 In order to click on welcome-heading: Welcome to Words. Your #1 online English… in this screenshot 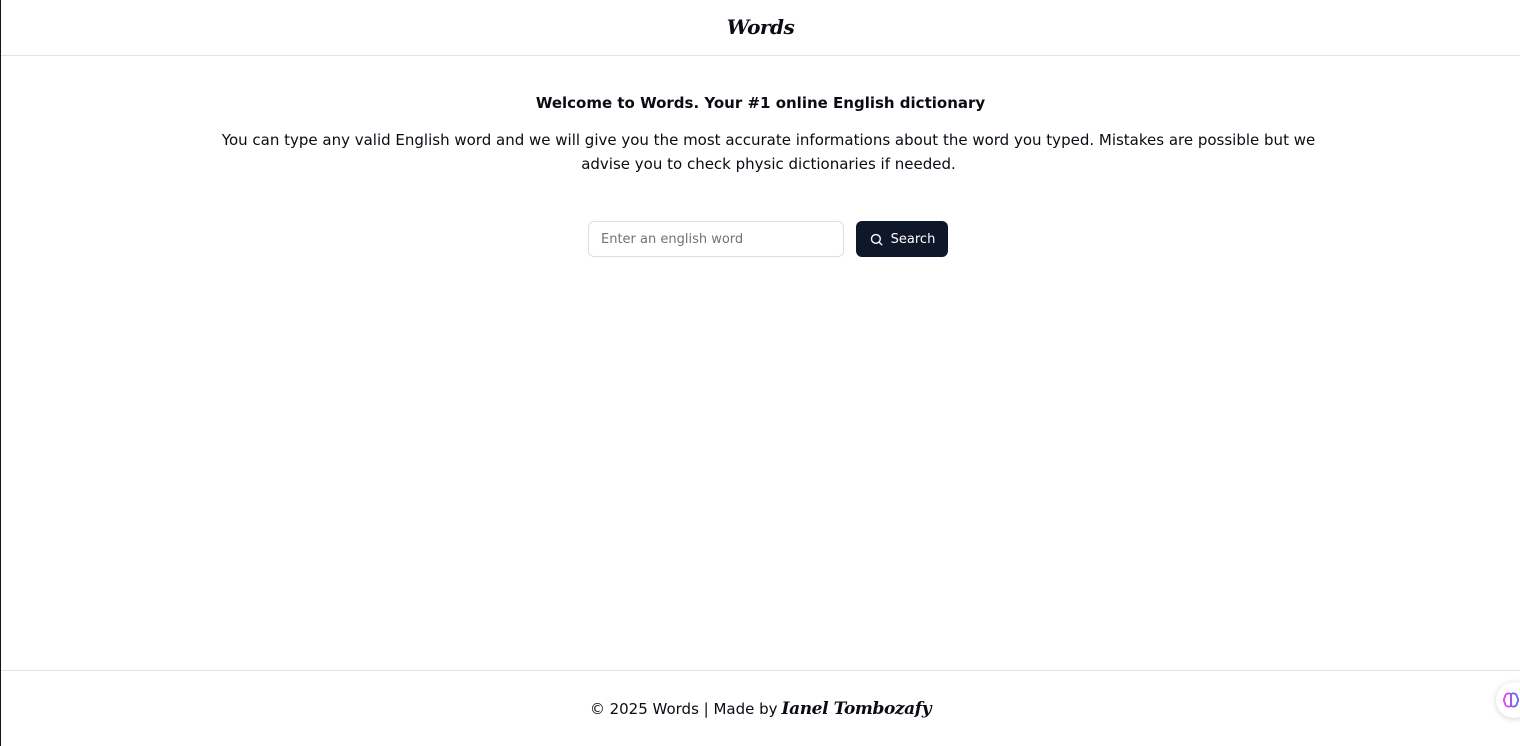, I will do `click(760, 103)`.